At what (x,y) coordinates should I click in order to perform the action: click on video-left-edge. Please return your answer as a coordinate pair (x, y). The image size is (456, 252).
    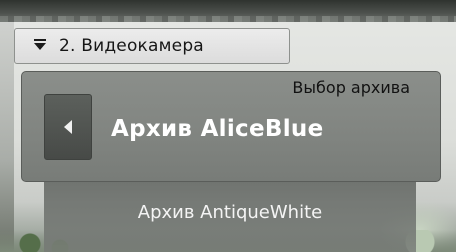
    Looking at the image, I should click on (7, 137).